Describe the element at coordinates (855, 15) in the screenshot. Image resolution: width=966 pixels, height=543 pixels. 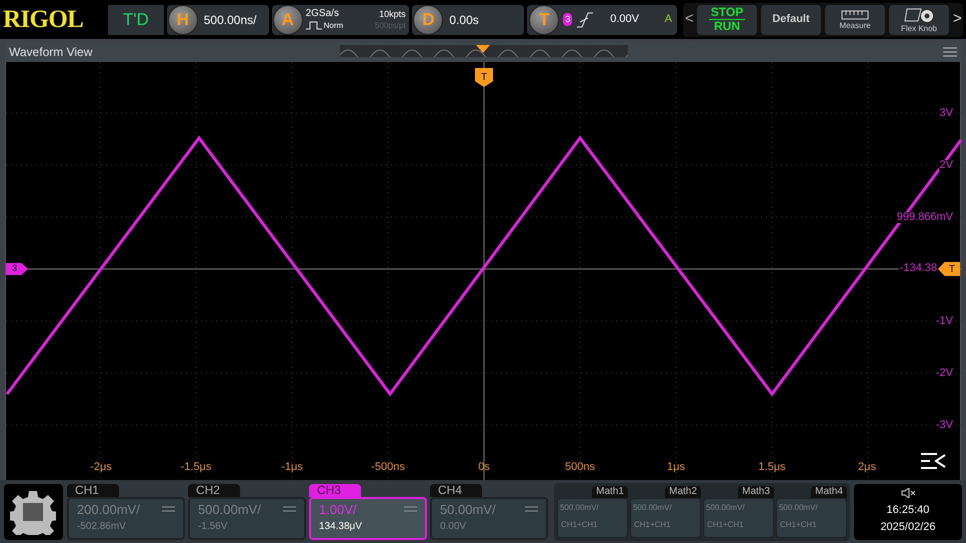
I see `ruler-icon` at that location.